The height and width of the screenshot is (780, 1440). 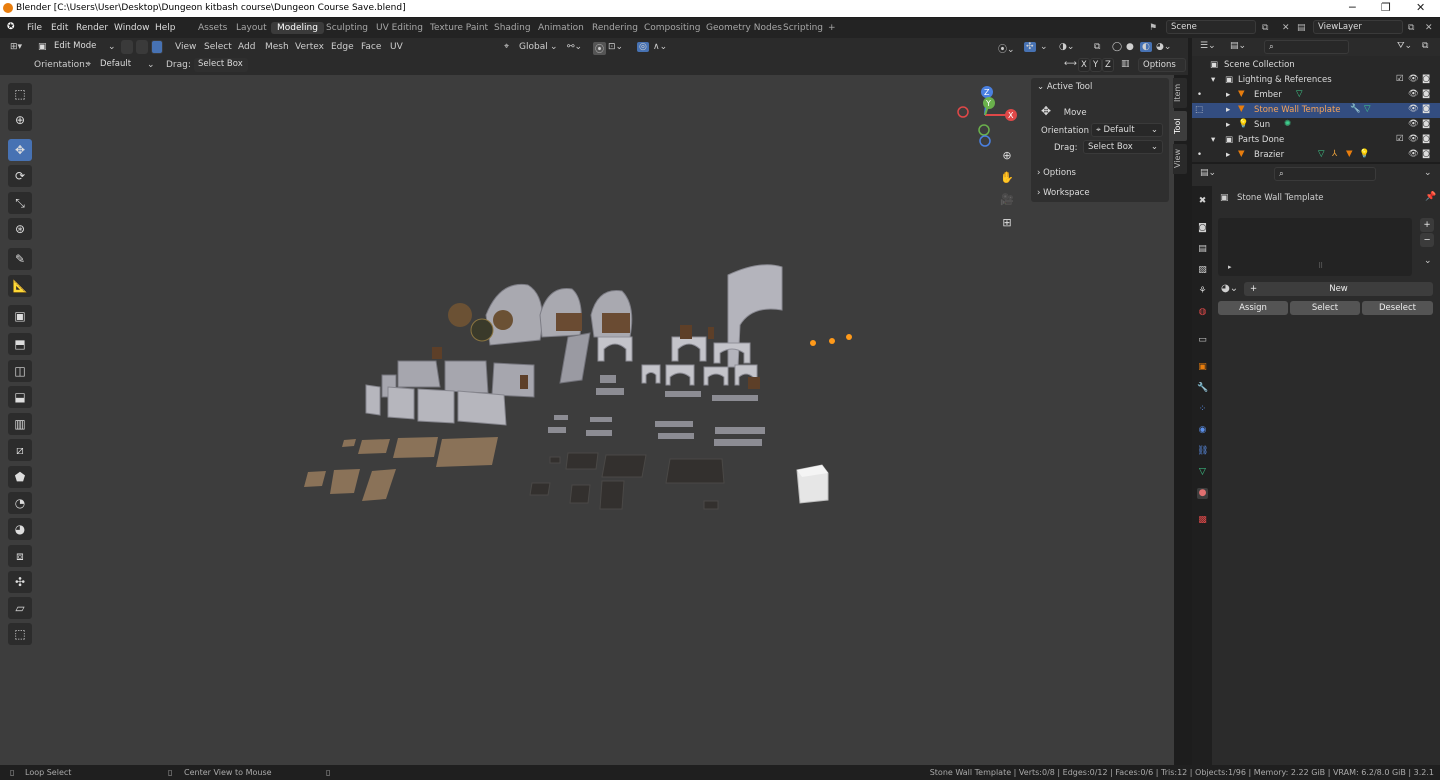 I want to click on tool-orientation-select: ⌖ Default ⌄, so click(x=1127, y=130).